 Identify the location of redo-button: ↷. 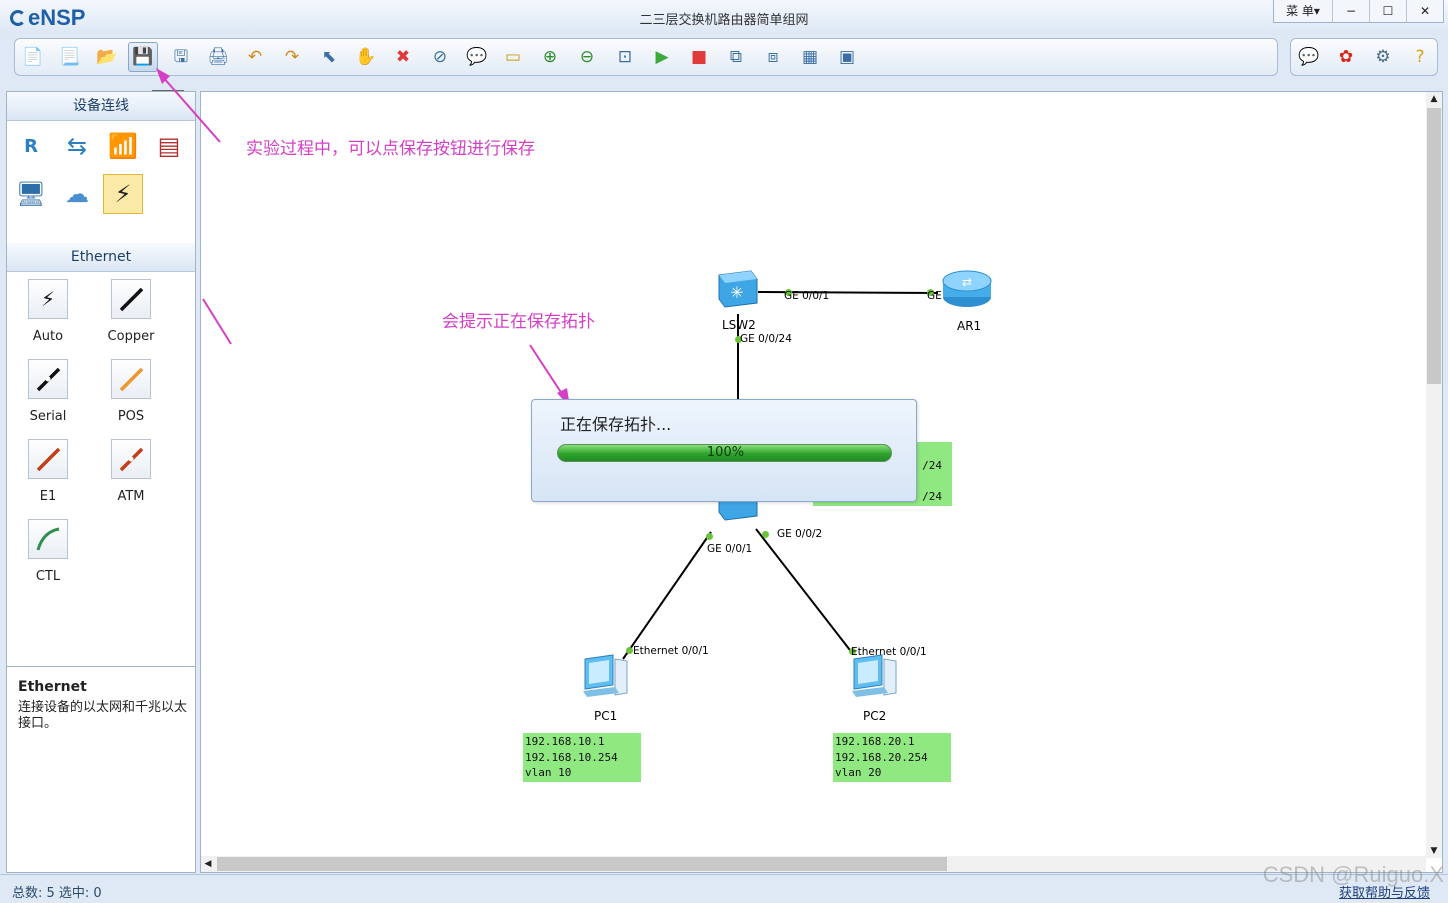
(292, 57).